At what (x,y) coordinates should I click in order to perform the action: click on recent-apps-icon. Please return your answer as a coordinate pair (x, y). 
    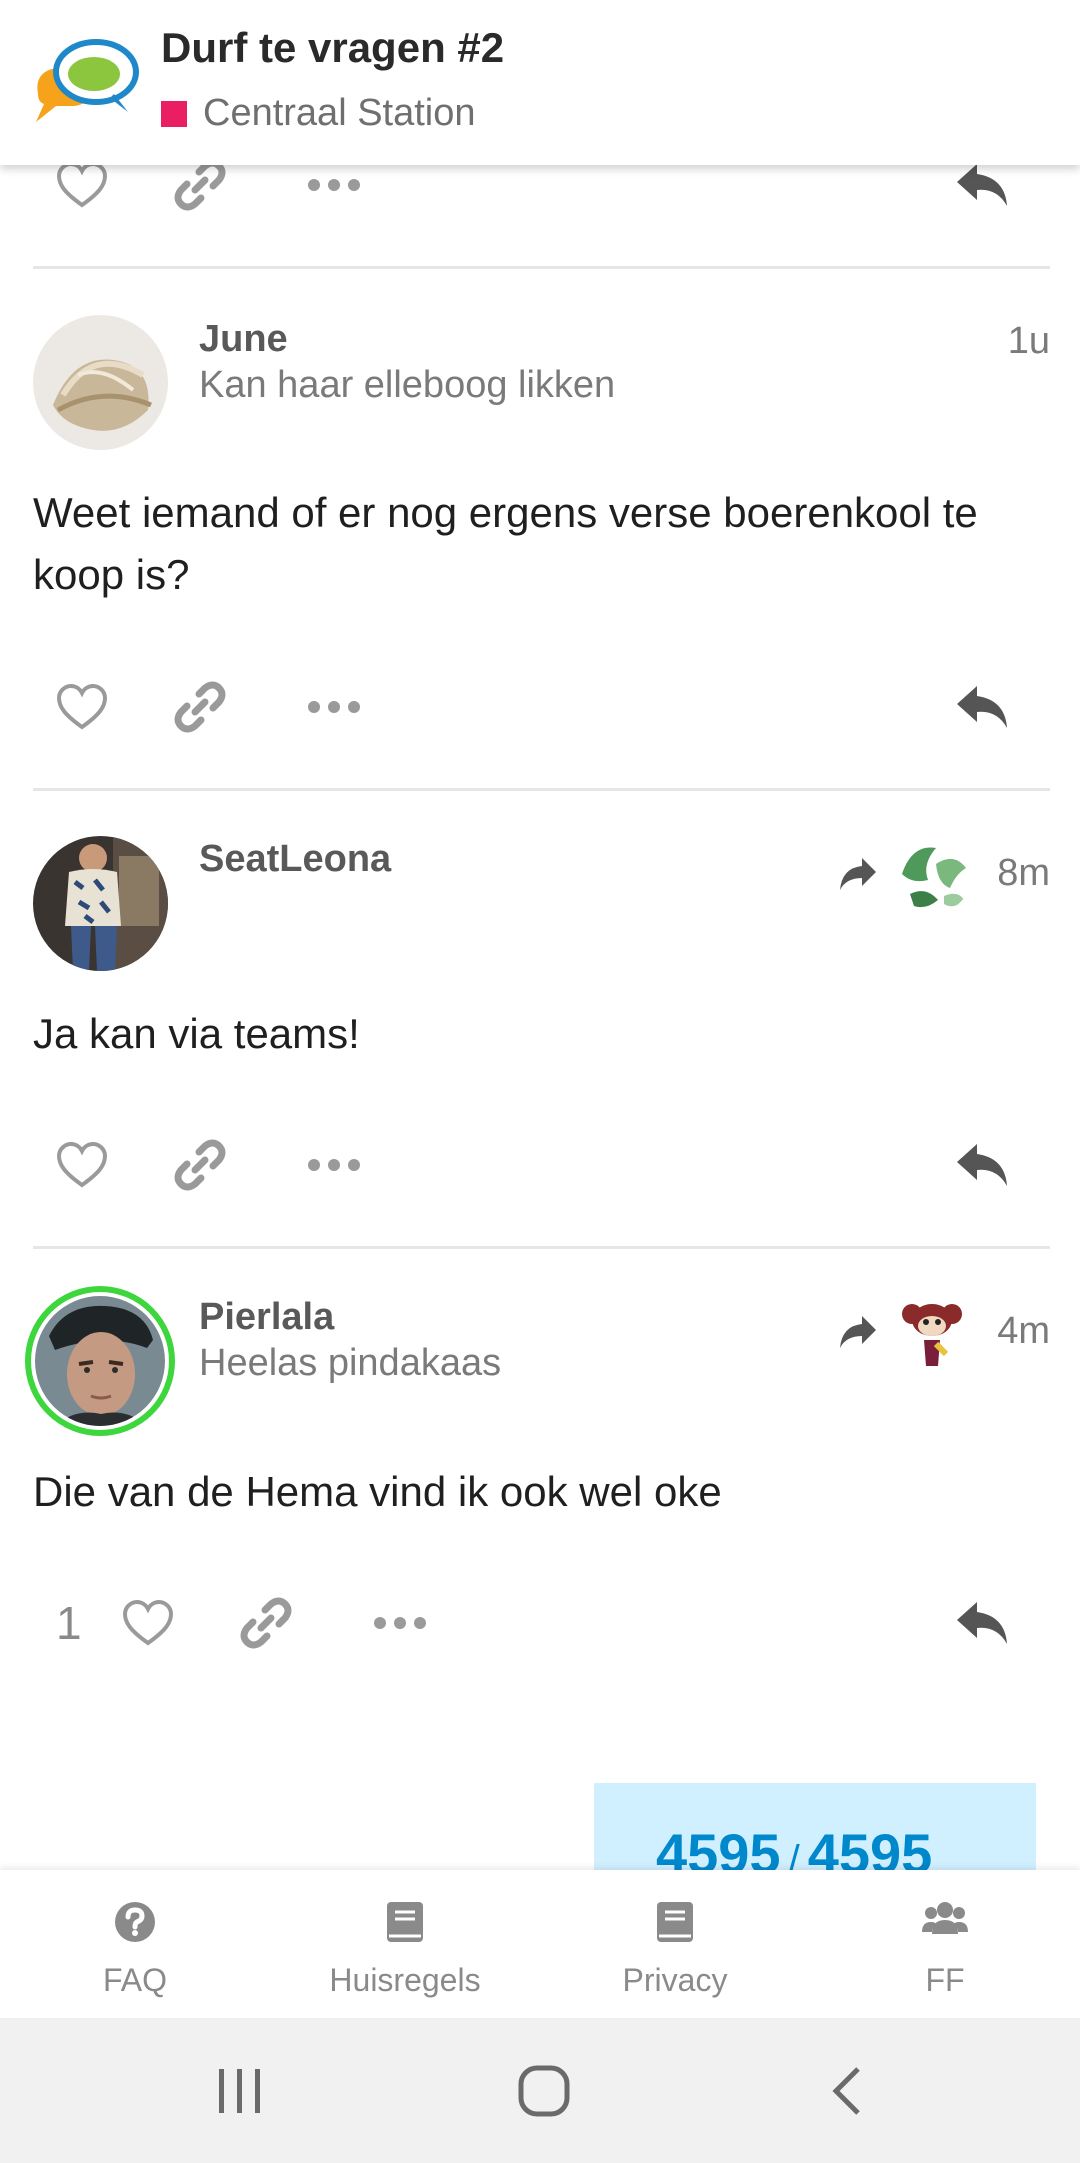
    Looking at the image, I should click on (239, 2090).